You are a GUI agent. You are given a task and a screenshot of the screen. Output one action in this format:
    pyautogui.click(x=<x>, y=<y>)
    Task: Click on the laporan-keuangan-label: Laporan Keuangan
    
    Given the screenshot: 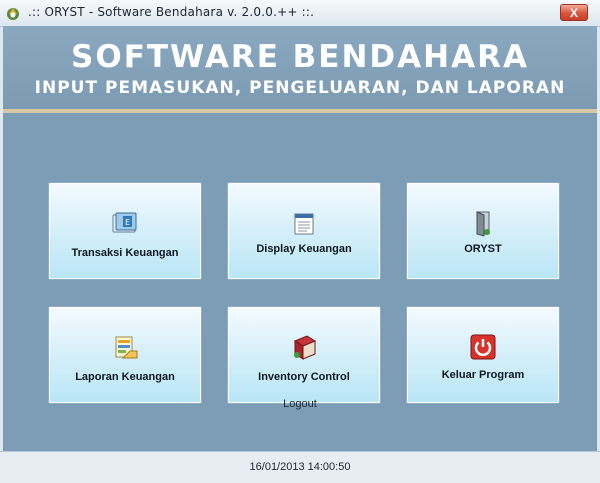 What is the action you would take?
    pyautogui.click(x=125, y=377)
    